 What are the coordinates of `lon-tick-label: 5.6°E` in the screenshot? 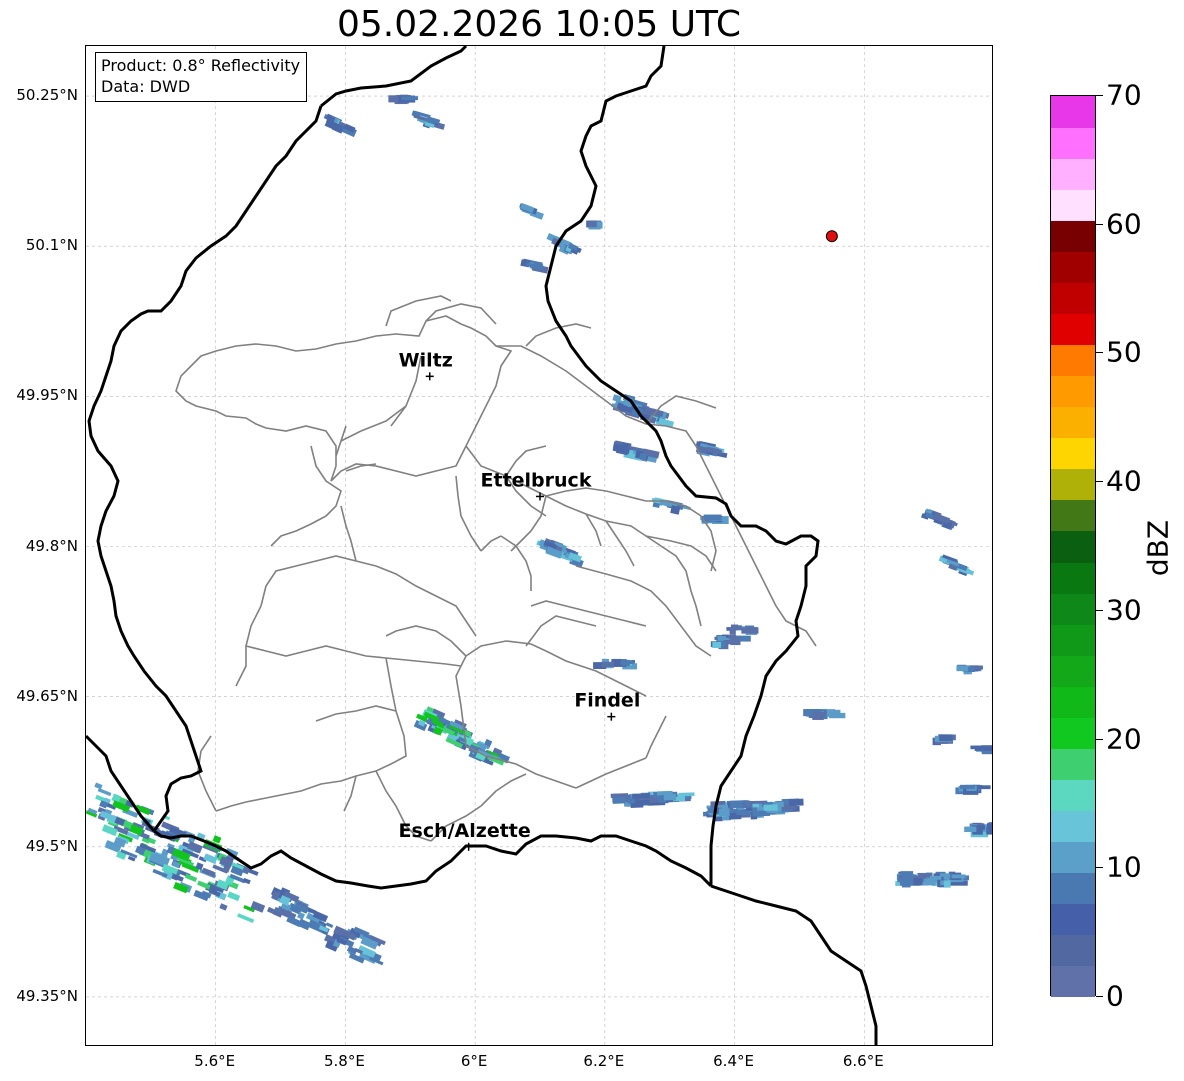 It's located at (215, 1061).